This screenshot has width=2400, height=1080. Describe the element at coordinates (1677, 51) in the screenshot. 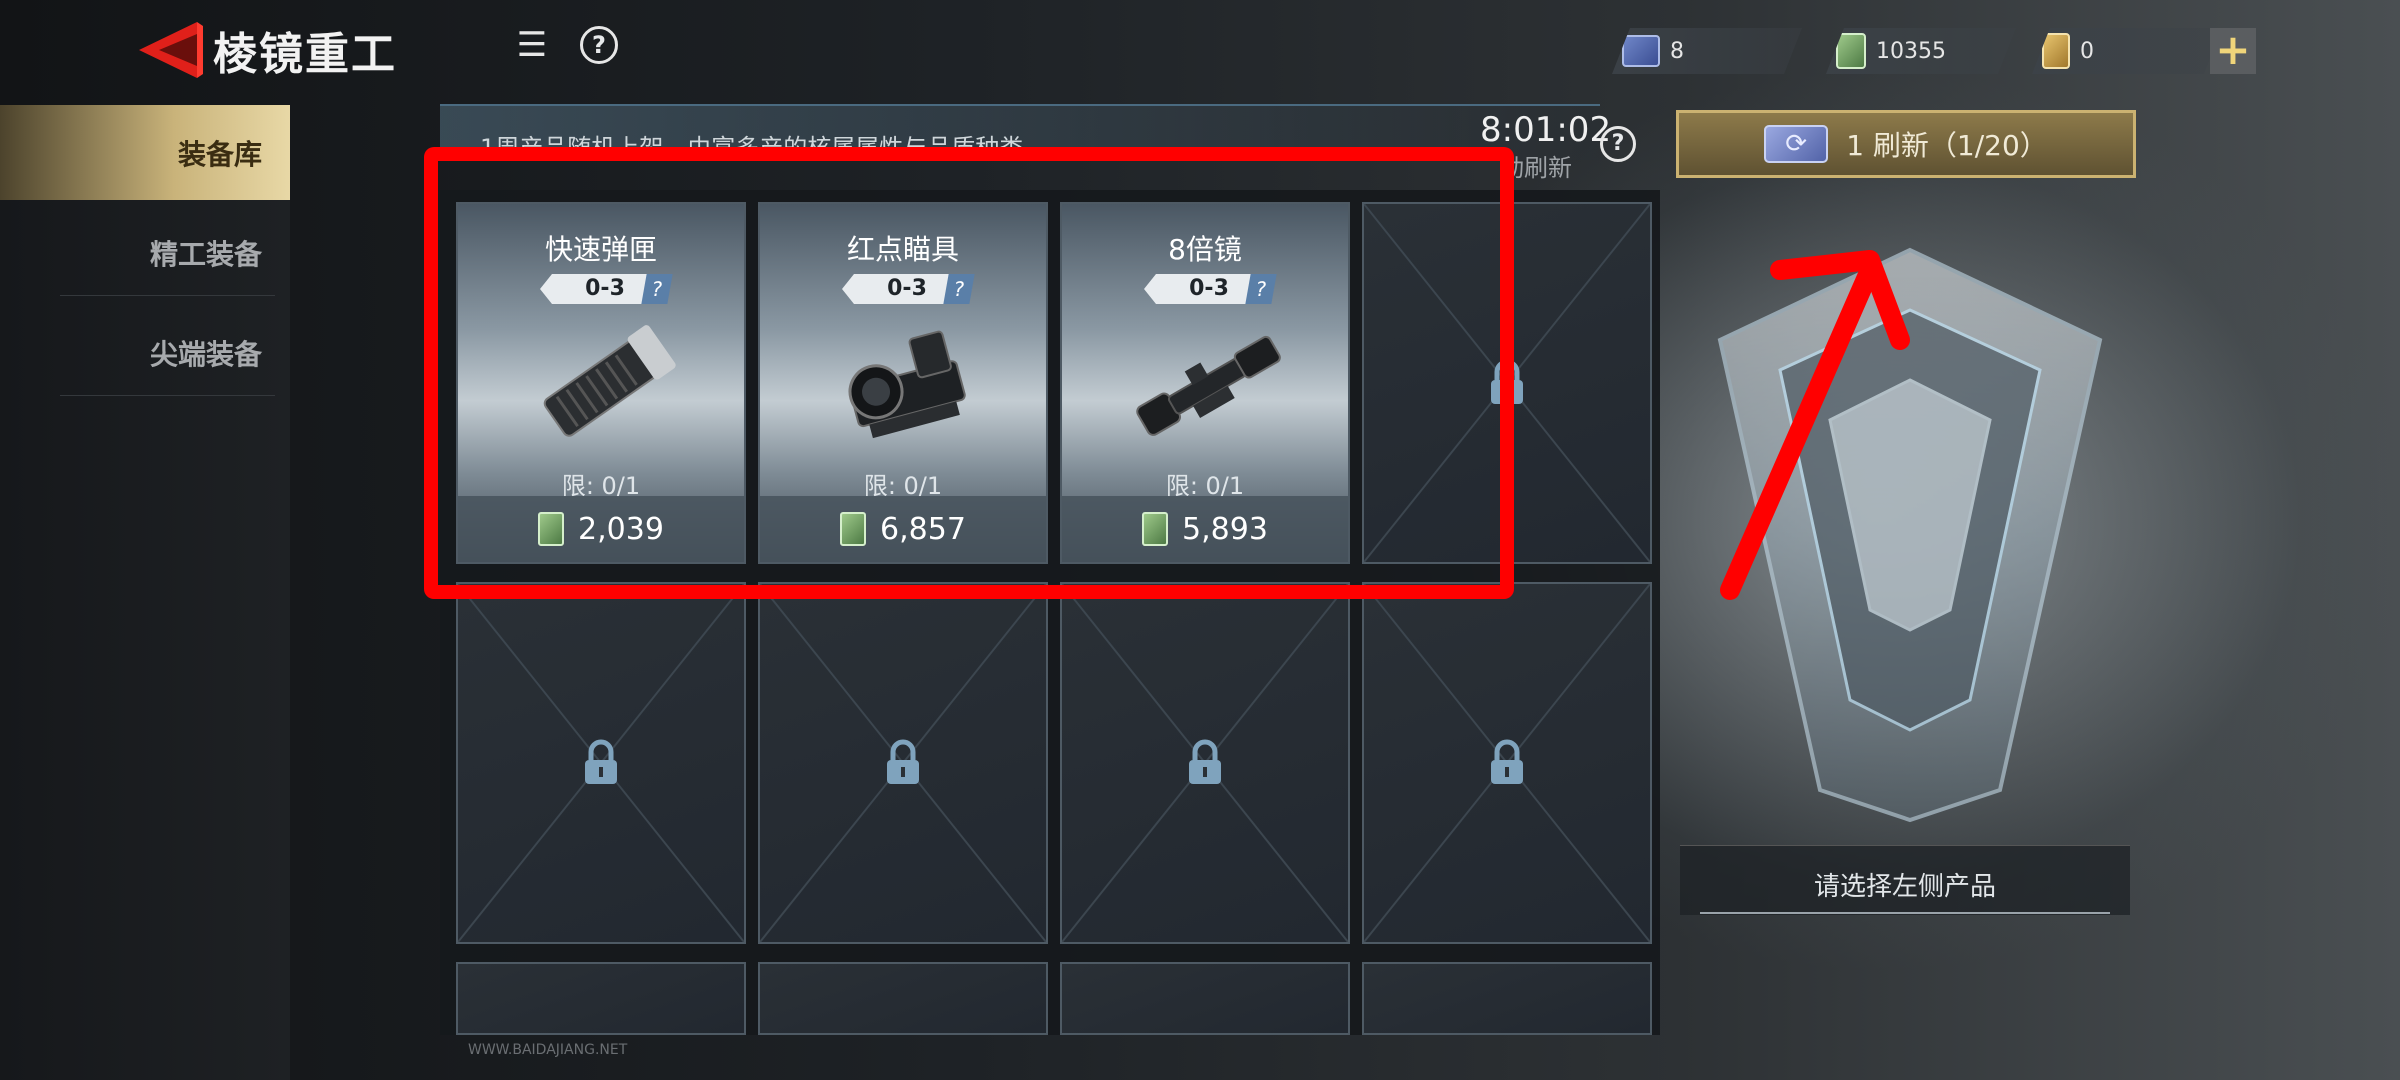

I see `currency-ticket-value: 8` at that location.